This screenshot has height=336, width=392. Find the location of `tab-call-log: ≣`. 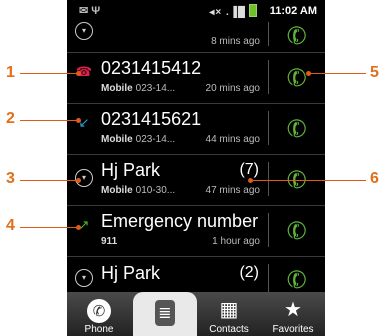

tab-call-log: ≣ is located at coordinates (165, 314).